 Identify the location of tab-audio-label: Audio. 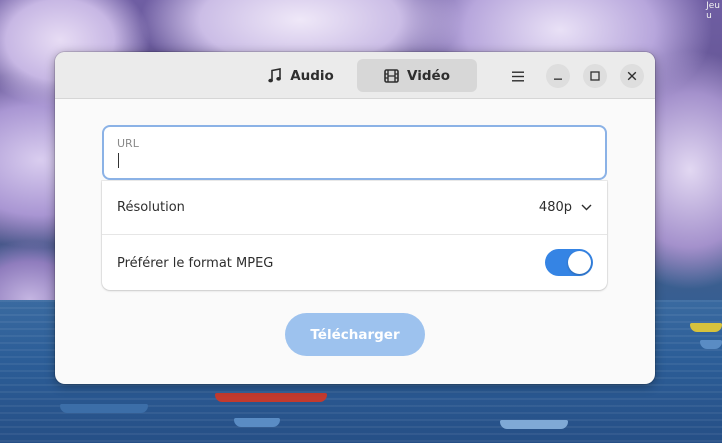
(312, 75).